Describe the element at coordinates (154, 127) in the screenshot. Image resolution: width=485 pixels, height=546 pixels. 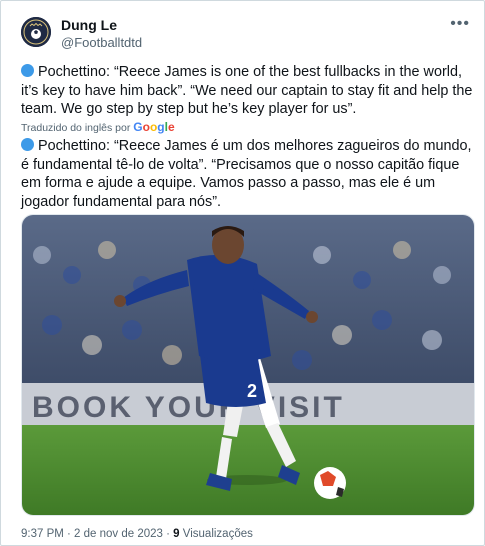
I see `google-logo: Google` at that location.